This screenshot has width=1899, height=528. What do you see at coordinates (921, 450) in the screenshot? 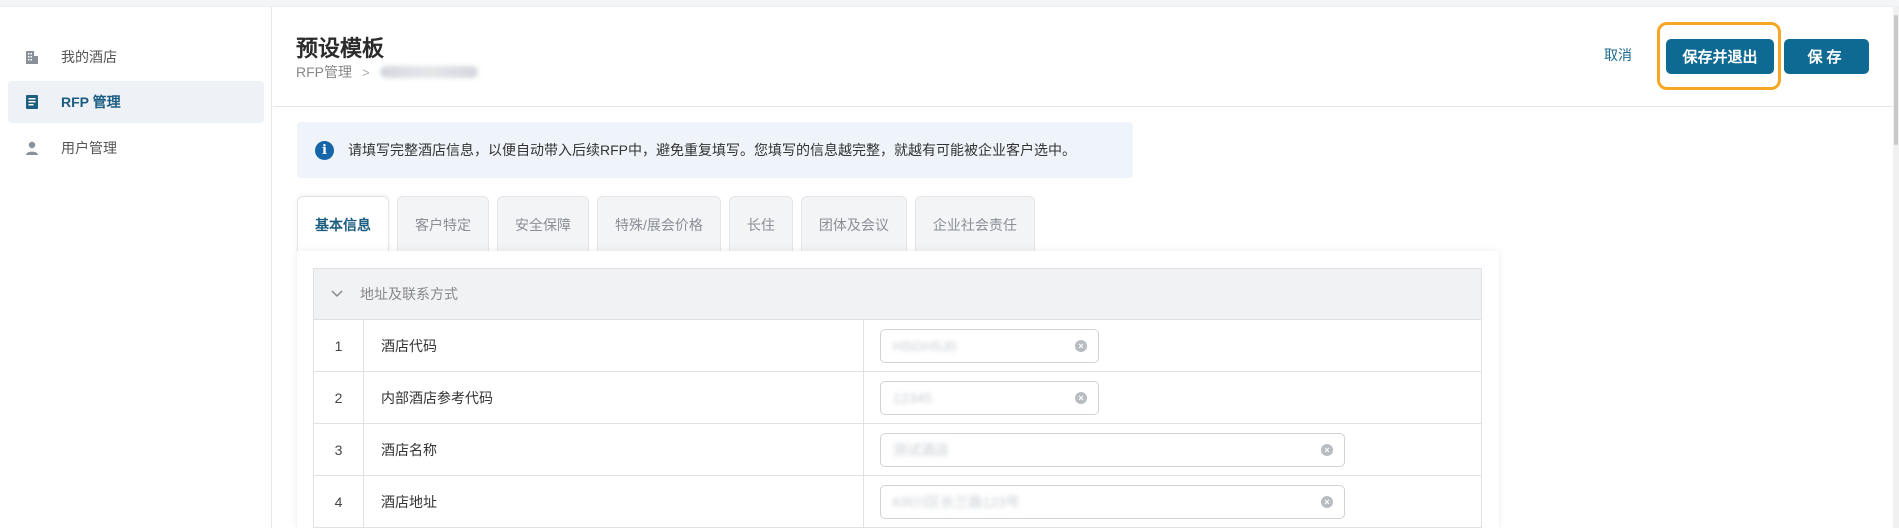
I see `input-value: 测试酒店` at bounding box center [921, 450].